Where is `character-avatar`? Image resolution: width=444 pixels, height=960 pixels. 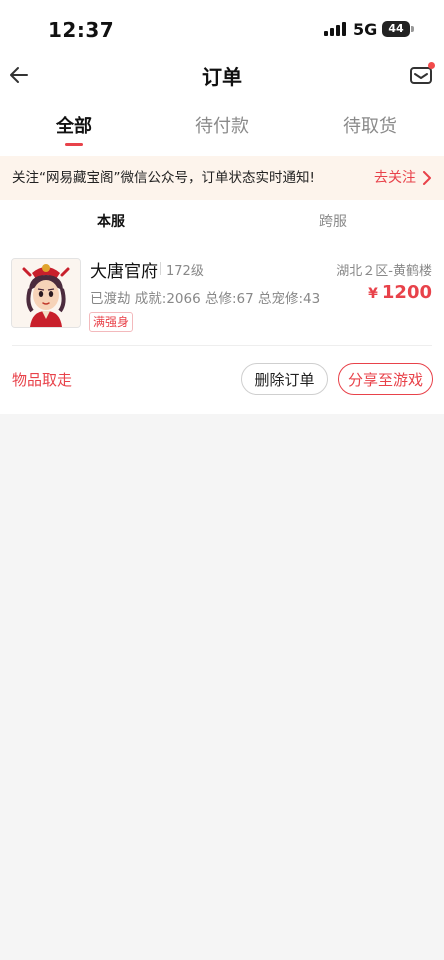
character-avatar is located at coordinates (46, 293).